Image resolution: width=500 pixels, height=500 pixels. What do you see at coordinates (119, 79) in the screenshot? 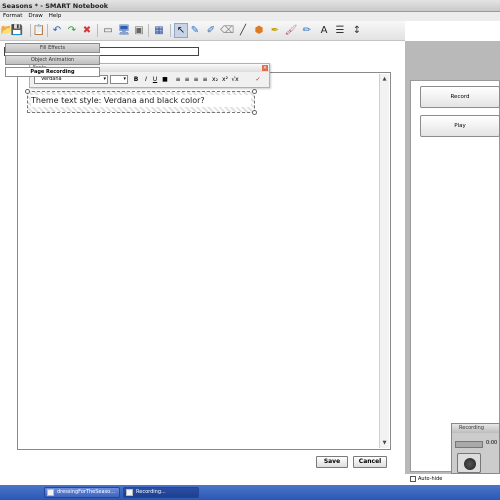
I see `font-size-select: ▾` at bounding box center [119, 79].